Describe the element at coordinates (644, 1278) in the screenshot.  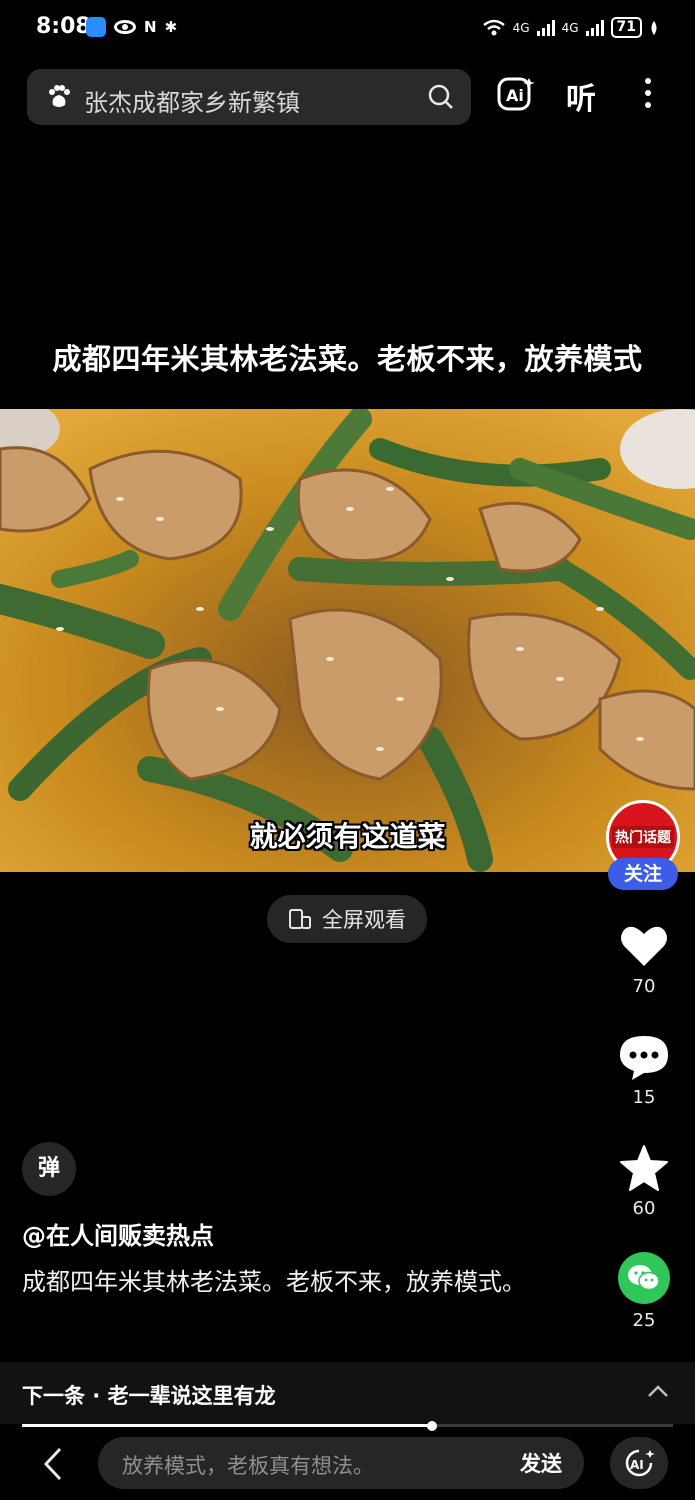
I see `wechat-share-icon` at that location.